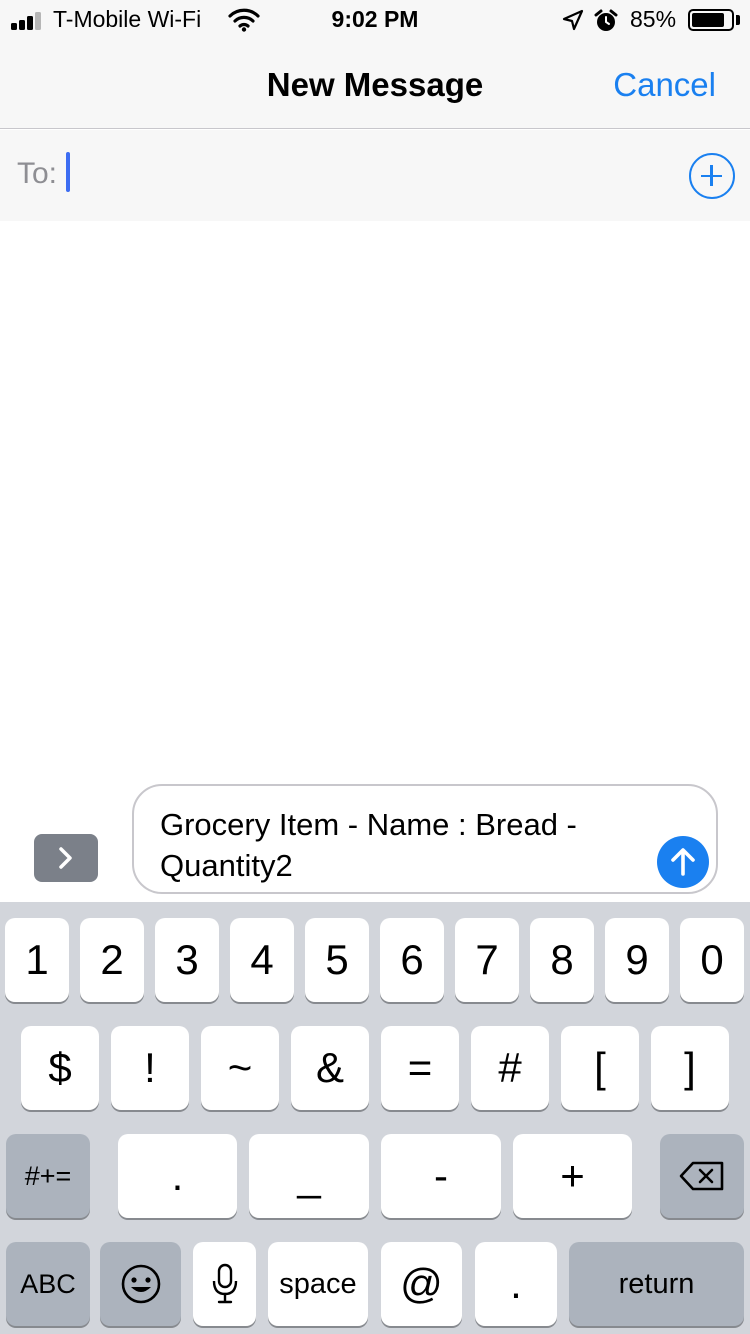 The height and width of the screenshot is (1334, 750). Describe the element at coordinates (690, 1068) in the screenshot. I see `key-close-bracket: ]` at that location.